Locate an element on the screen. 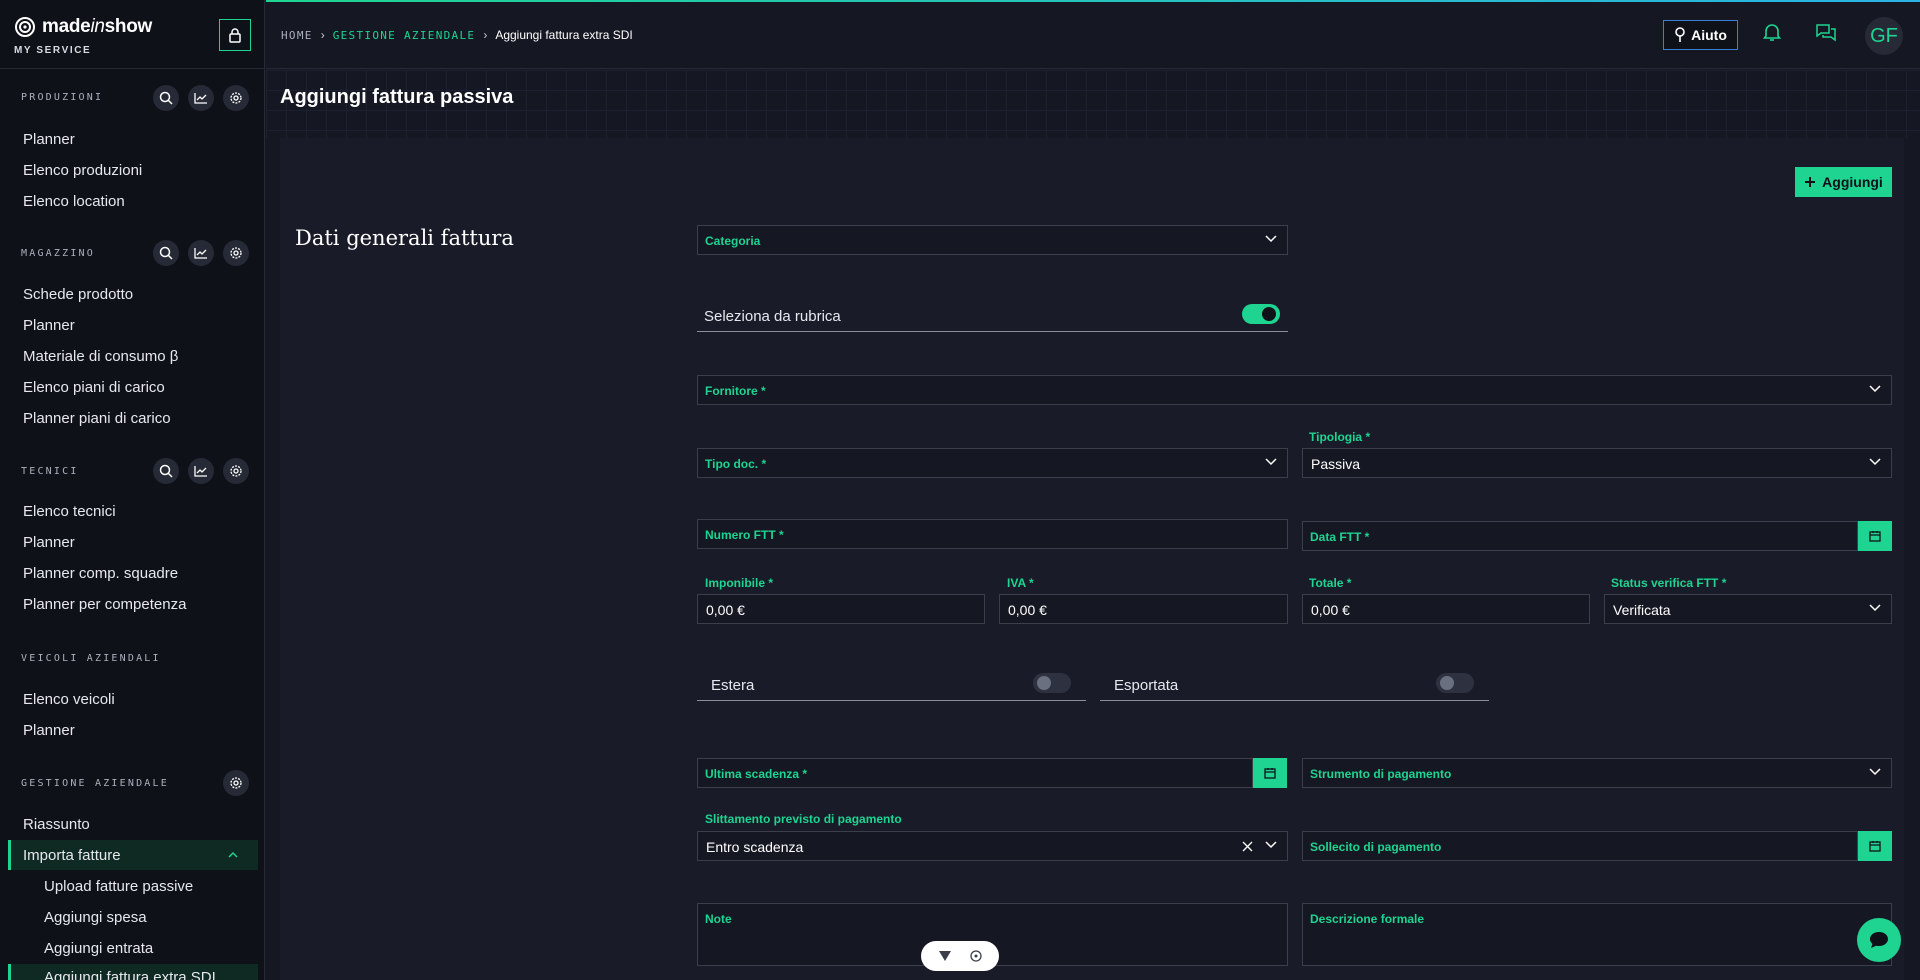 This screenshot has height=980, width=1920. numero-ftt-input: Numero FTT * is located at coordinates (992, 534).